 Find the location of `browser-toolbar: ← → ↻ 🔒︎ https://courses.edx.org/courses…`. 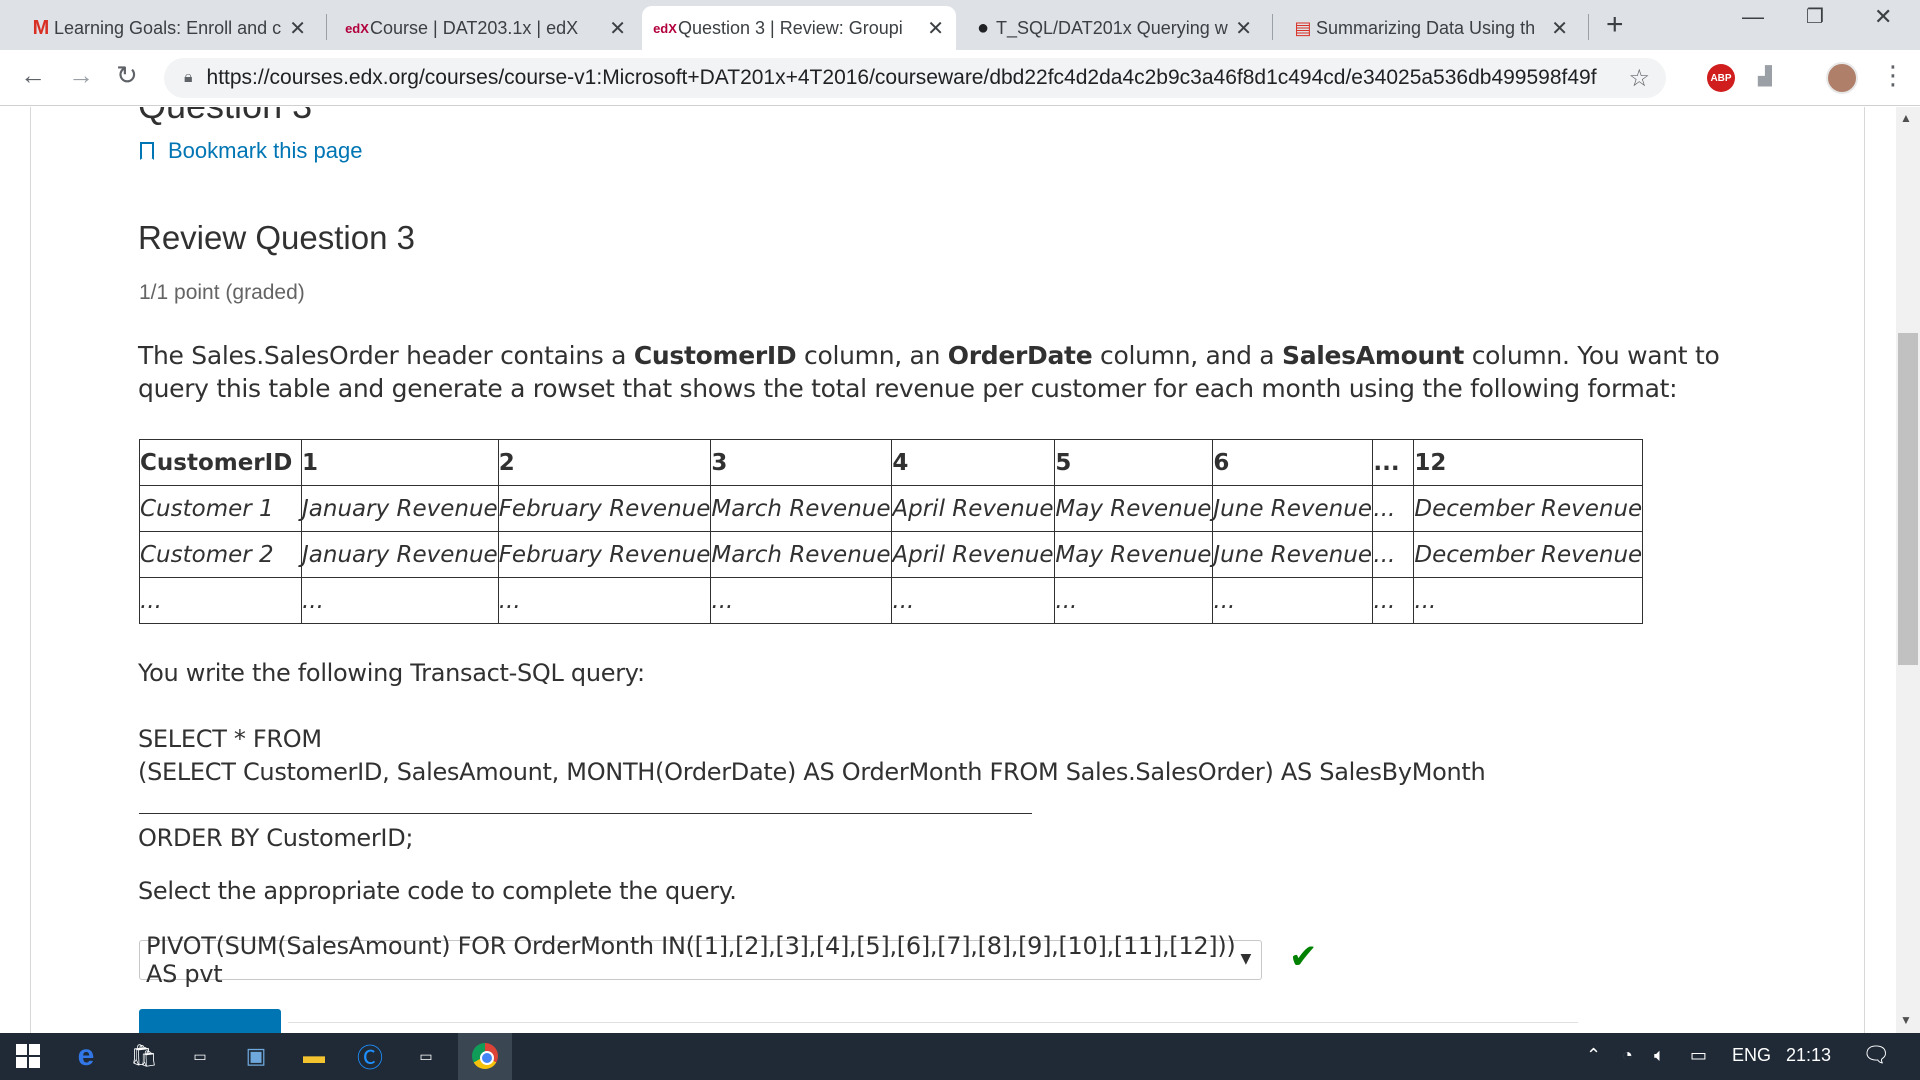

browser-toolbar: ← → ↻ 🔒︎ https://courses.edx.org/courses… is located at coordinates (960, 78).